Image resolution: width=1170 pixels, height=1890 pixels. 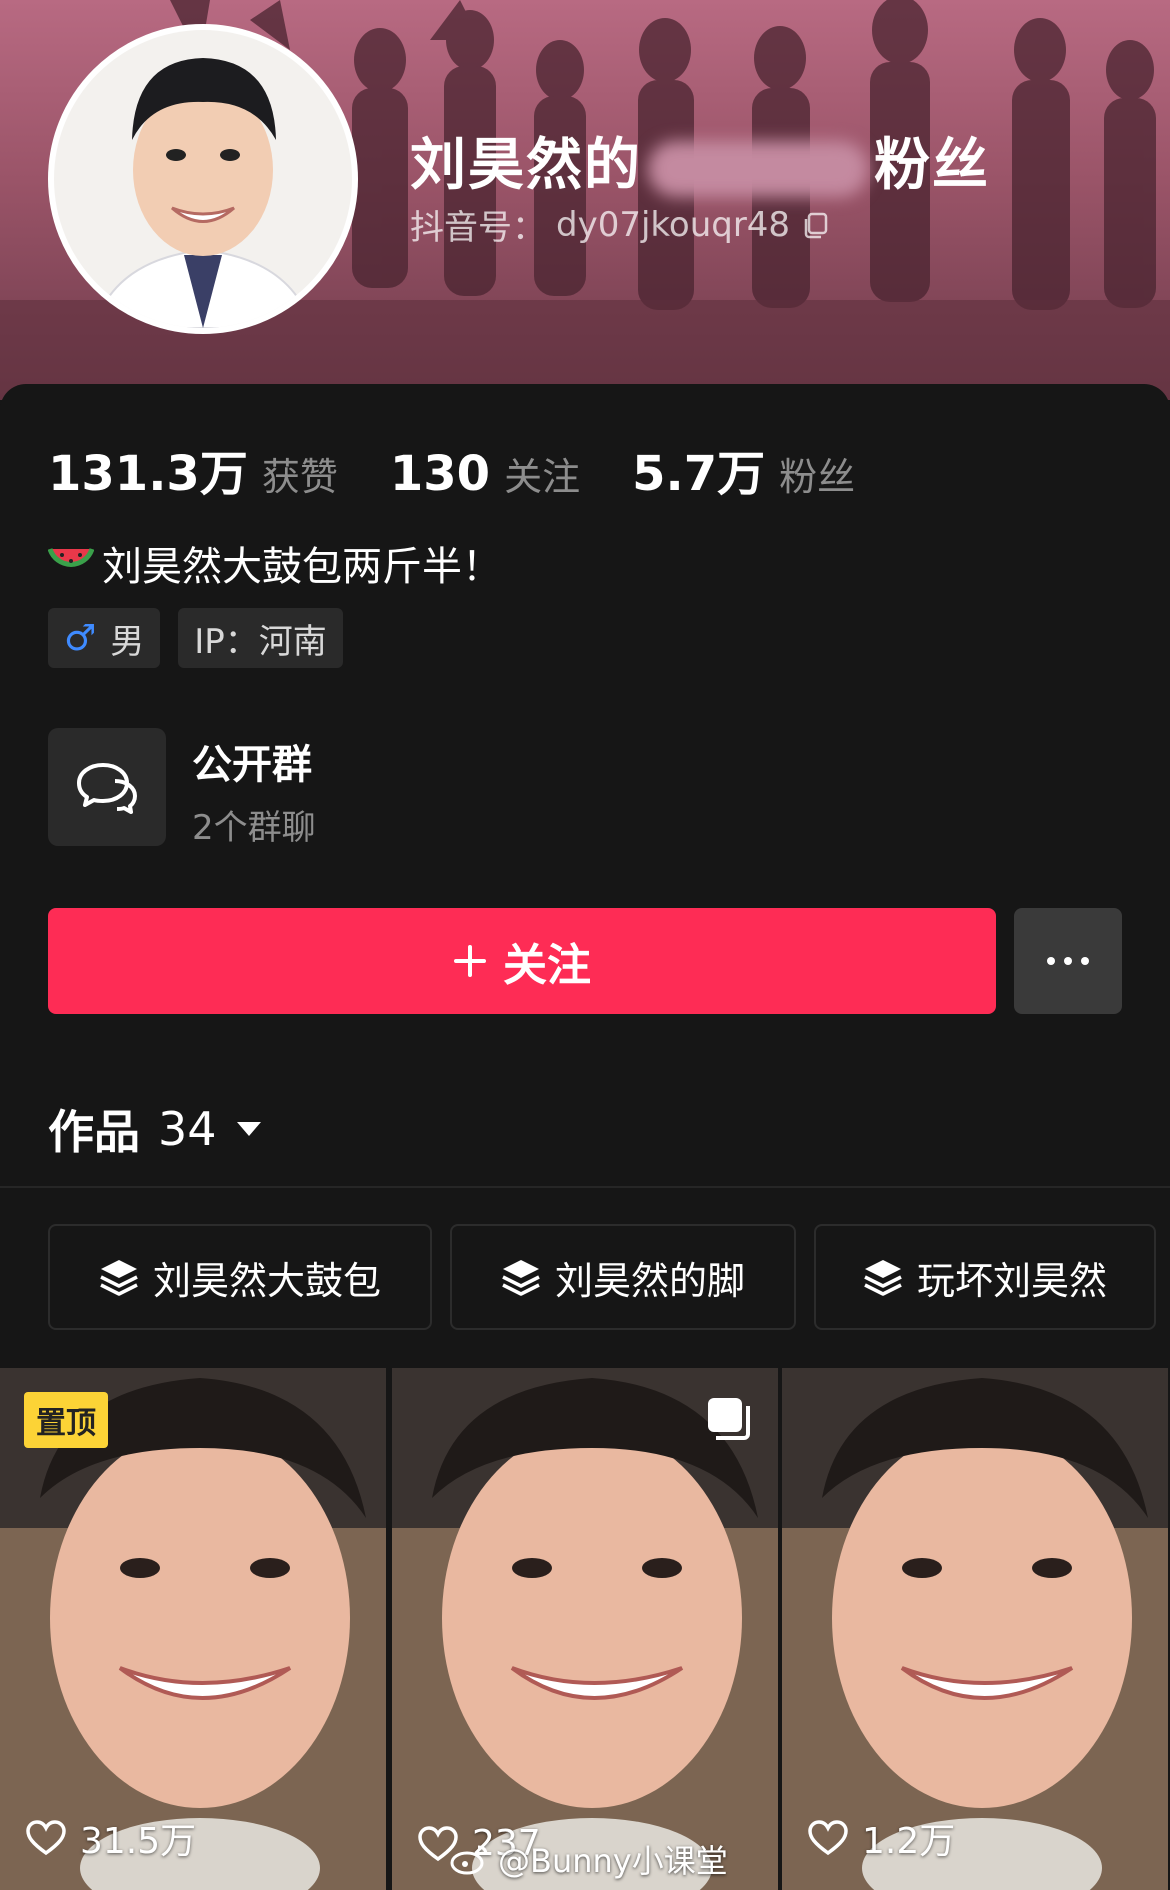 I want to click on collection-chip: 刘昊然大鼓包, so click(x=240, y=1277).